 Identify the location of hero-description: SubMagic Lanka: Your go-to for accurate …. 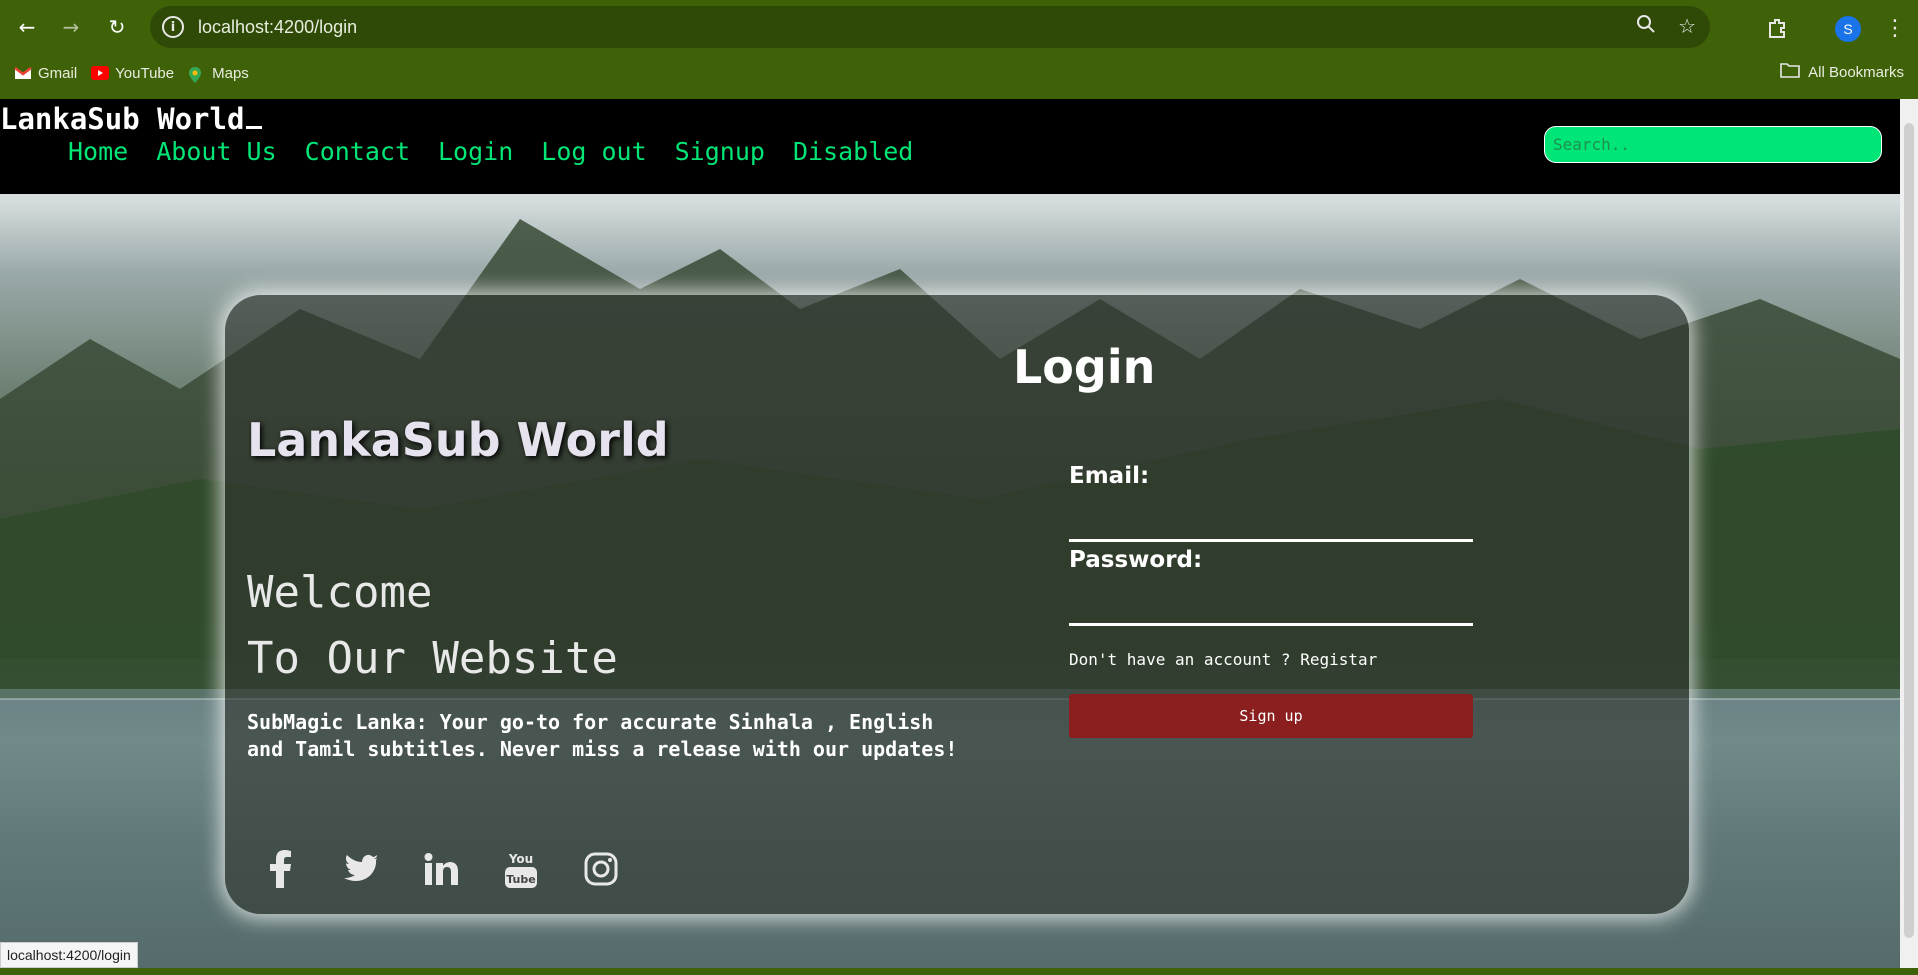
(602, 735).